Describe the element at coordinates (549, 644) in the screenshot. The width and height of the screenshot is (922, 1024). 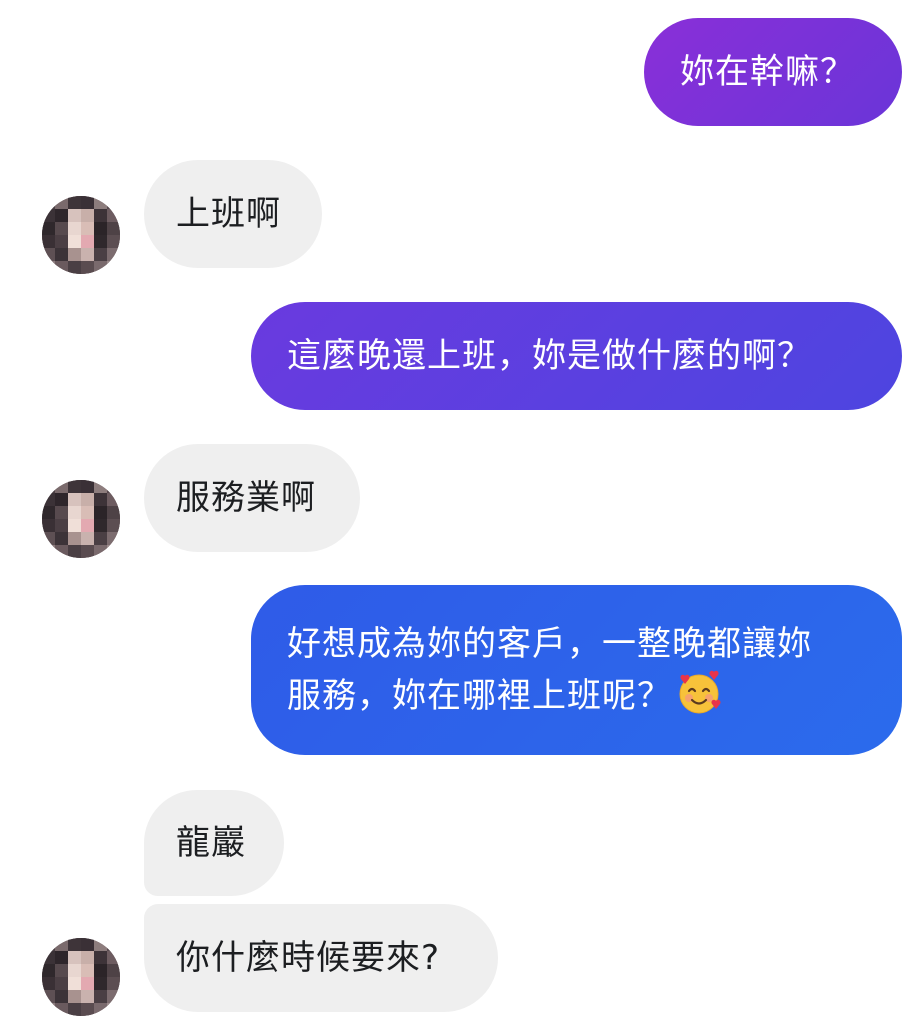
I see `message-text-line: 好想成為妳的客戶，一整晚都讓妳` at that location.